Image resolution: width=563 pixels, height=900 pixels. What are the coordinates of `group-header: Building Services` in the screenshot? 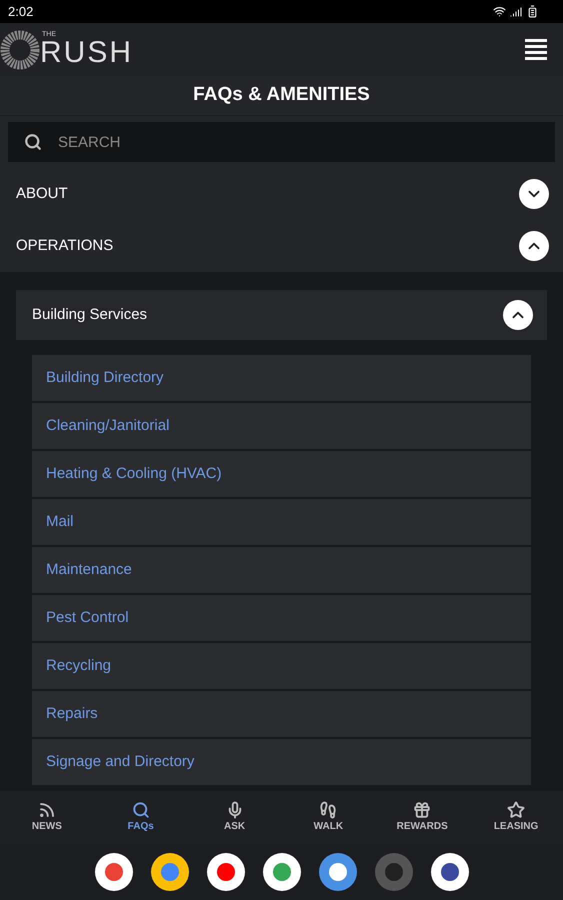 It's located at (281, 315).